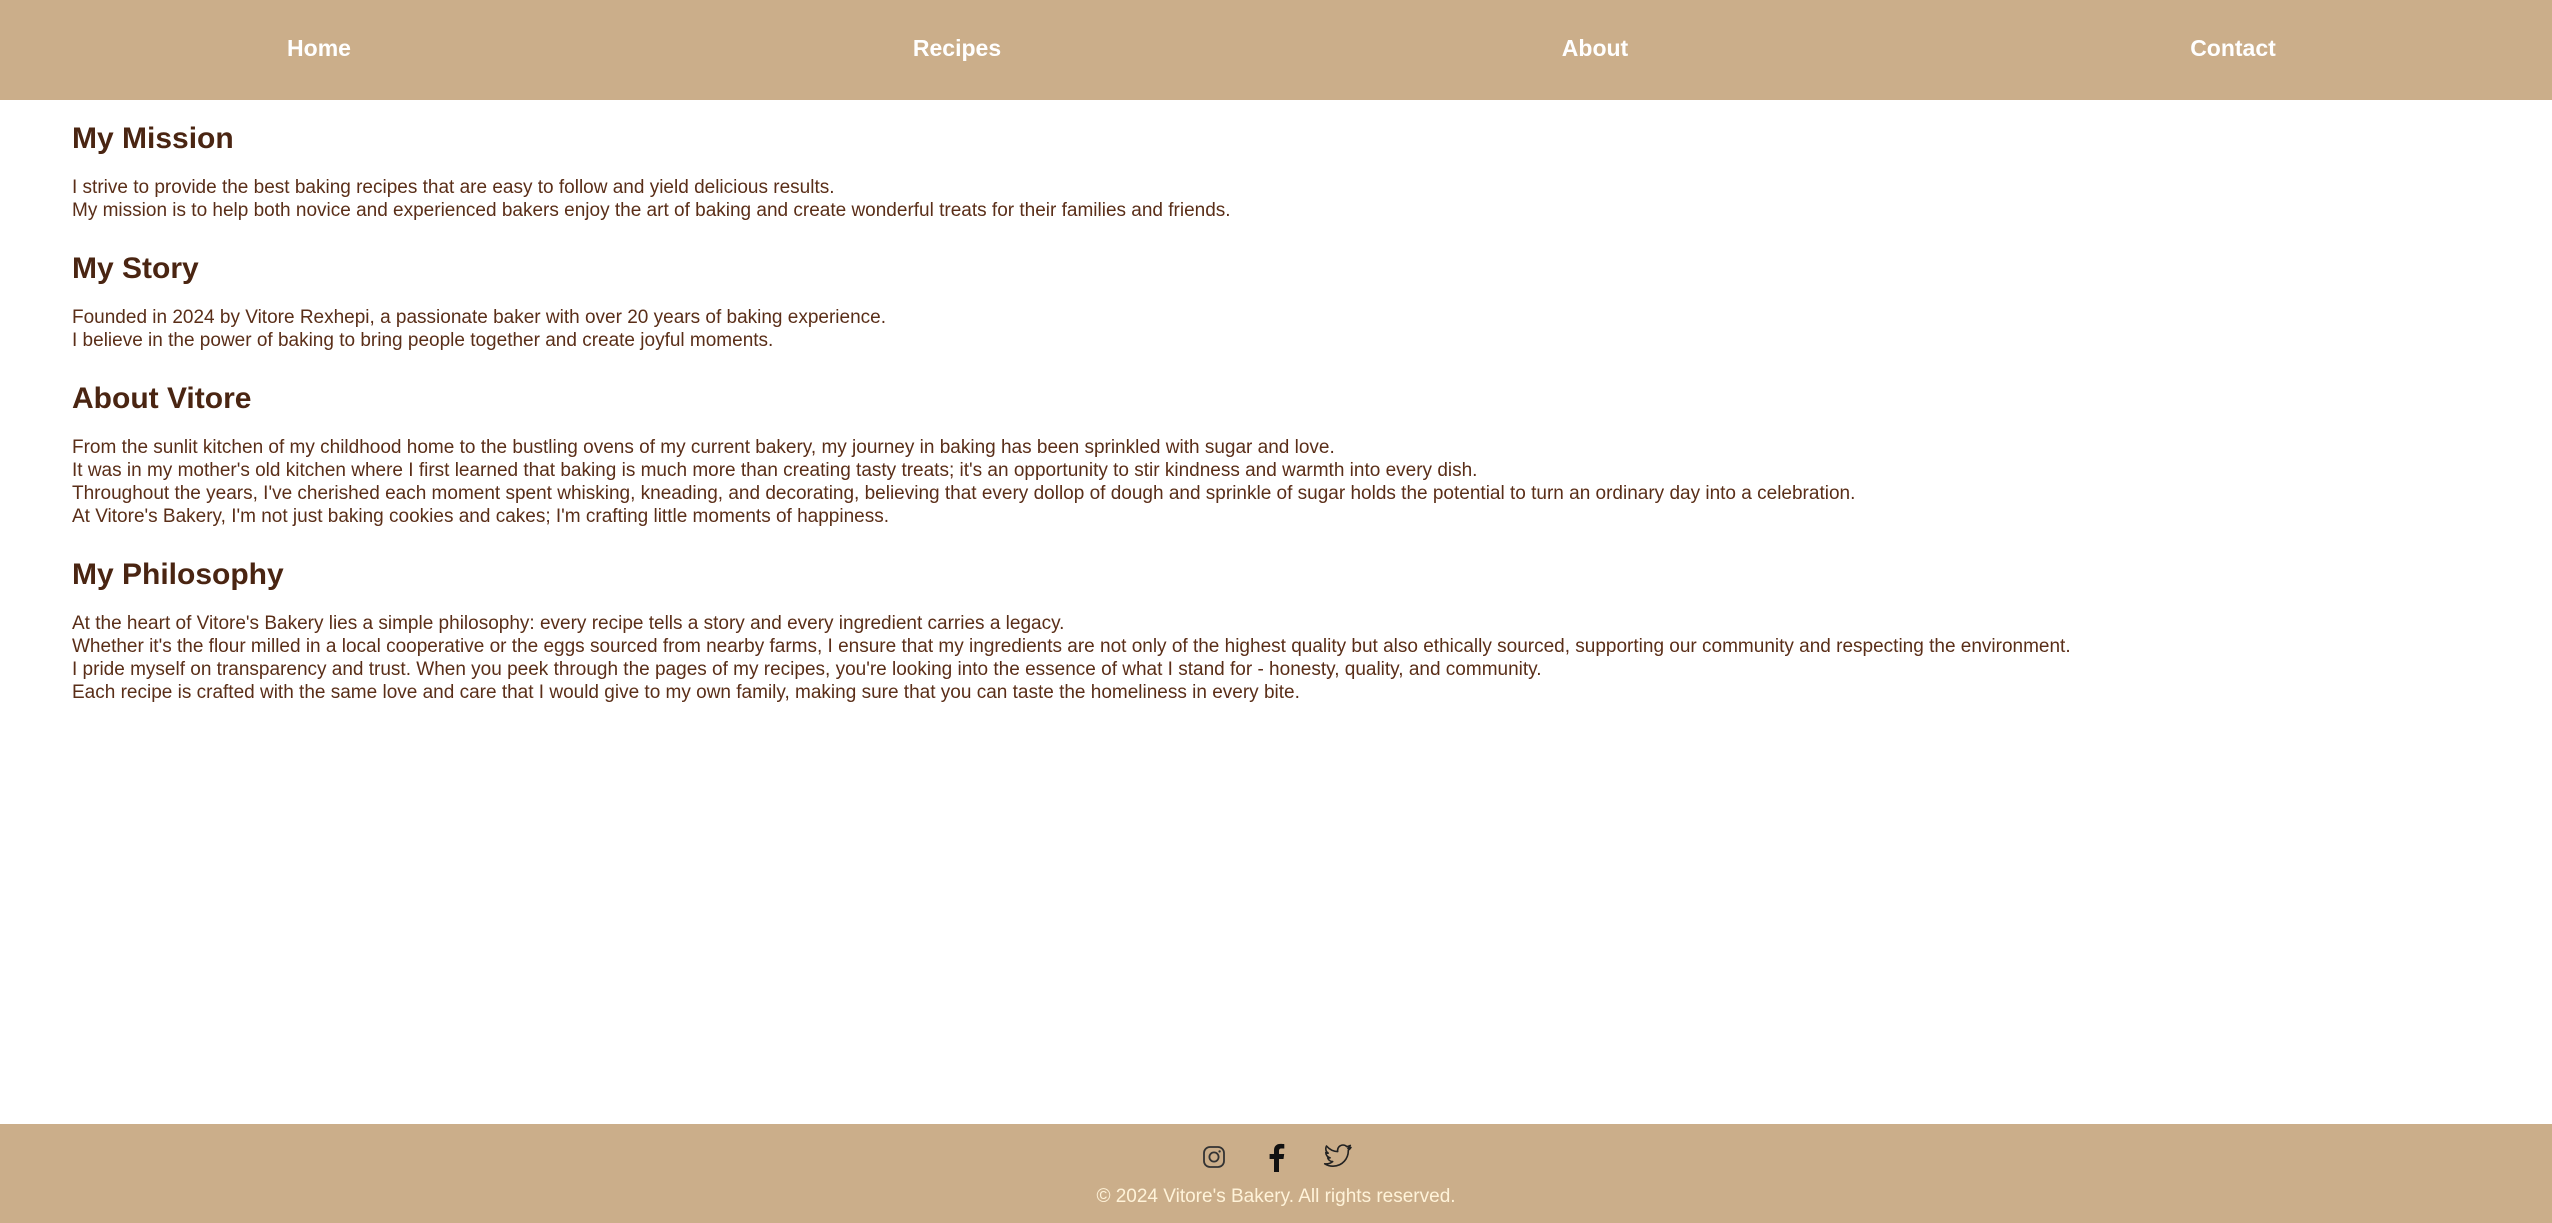 This screenshot has width=2552, height=1223. I want to click on nav-contact-link: Contact, so click(2233, 49).